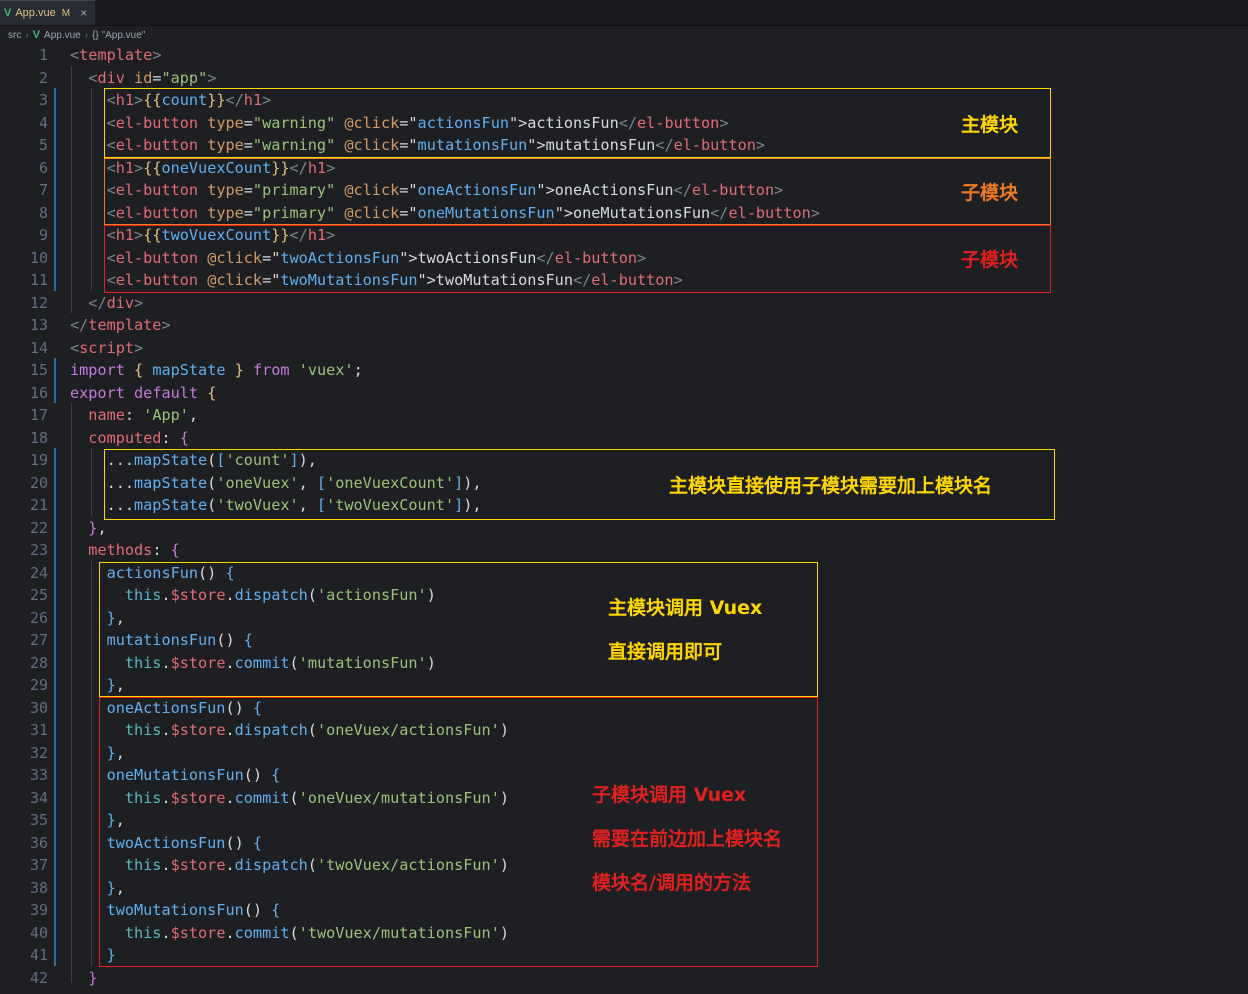  I want to click on line-number: 32, so click(38, 752).